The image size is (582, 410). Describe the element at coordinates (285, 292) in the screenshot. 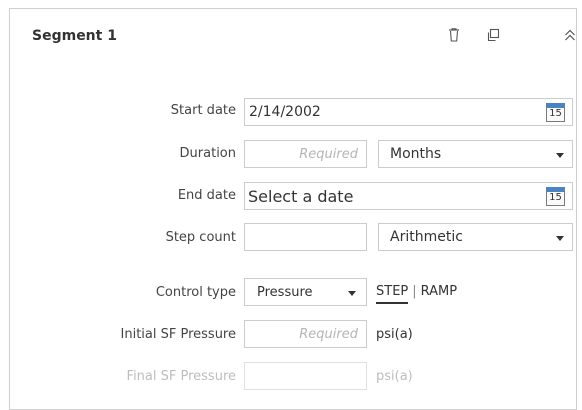

I see `control-type-value: Pressure` at that location.